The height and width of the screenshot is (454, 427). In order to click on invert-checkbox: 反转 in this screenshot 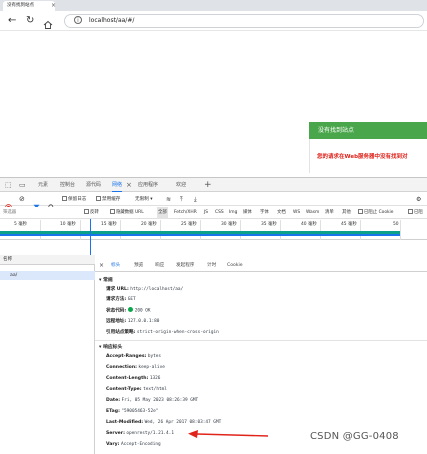, I will do `click(91, 213)`.